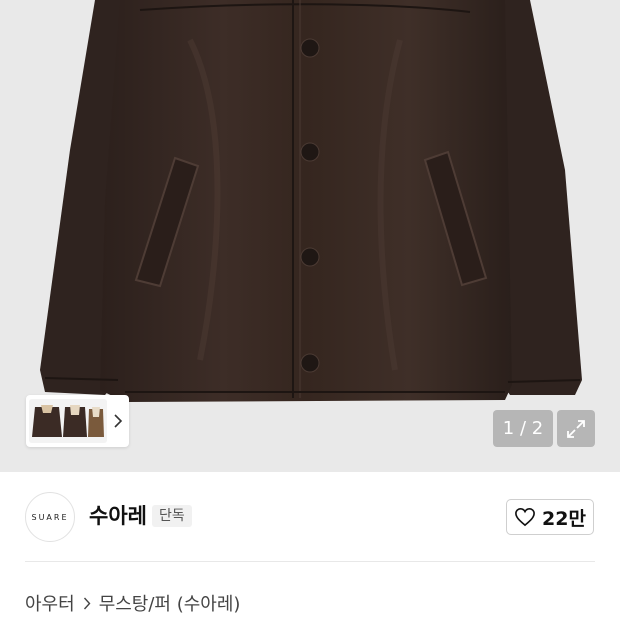  What do you see at coordinates (118, 516) in the screenshot?
I see `brand-name: 수아레` at bounding box center [118, 516].